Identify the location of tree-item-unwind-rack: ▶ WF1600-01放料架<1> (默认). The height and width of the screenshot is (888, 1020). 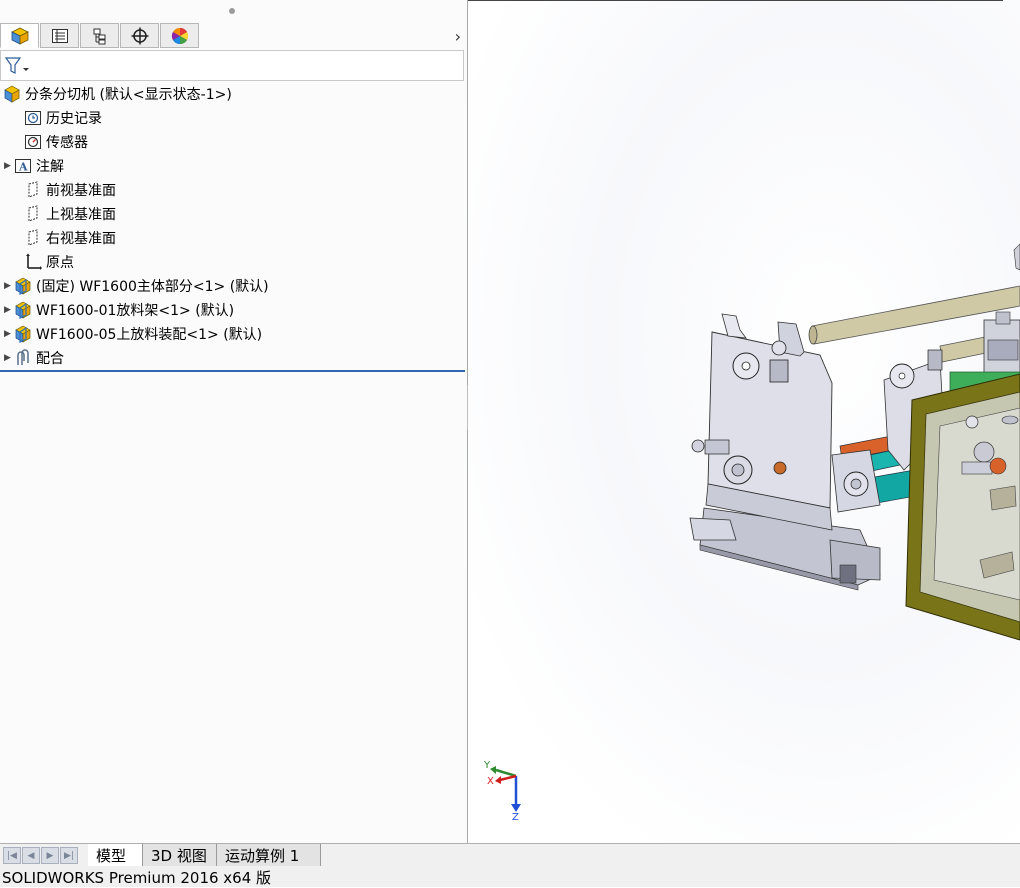
(119, 310).